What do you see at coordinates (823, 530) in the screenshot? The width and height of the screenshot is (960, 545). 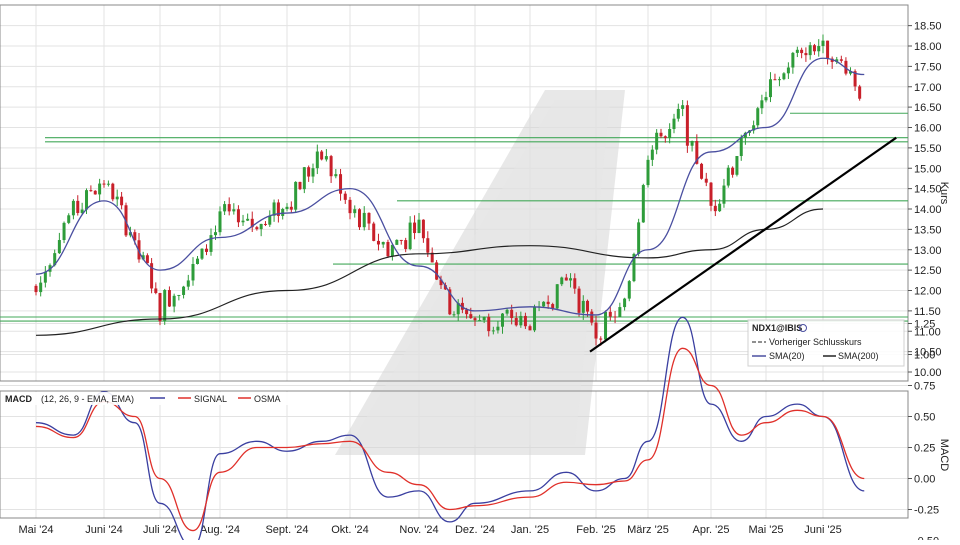 I see `month-label: Juni '25` at bounding box center [823, 530].